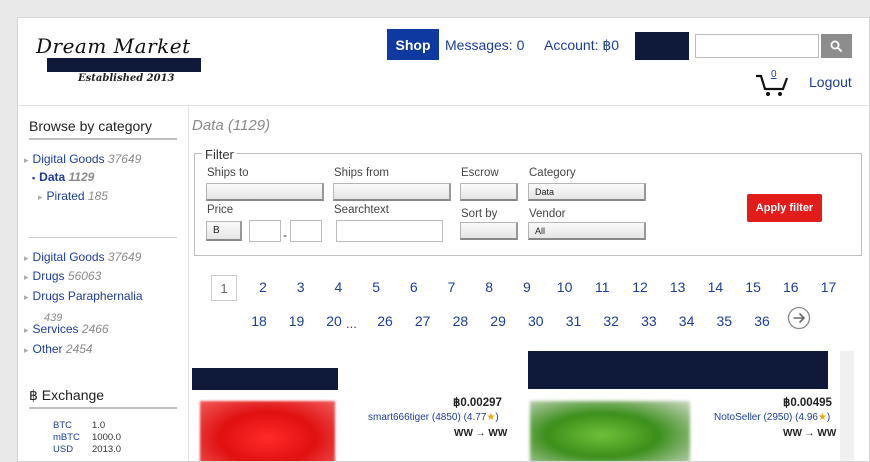 The width and height of the screenshot is (870, 462). I want to click on listing-2-image, so click(610, 431).